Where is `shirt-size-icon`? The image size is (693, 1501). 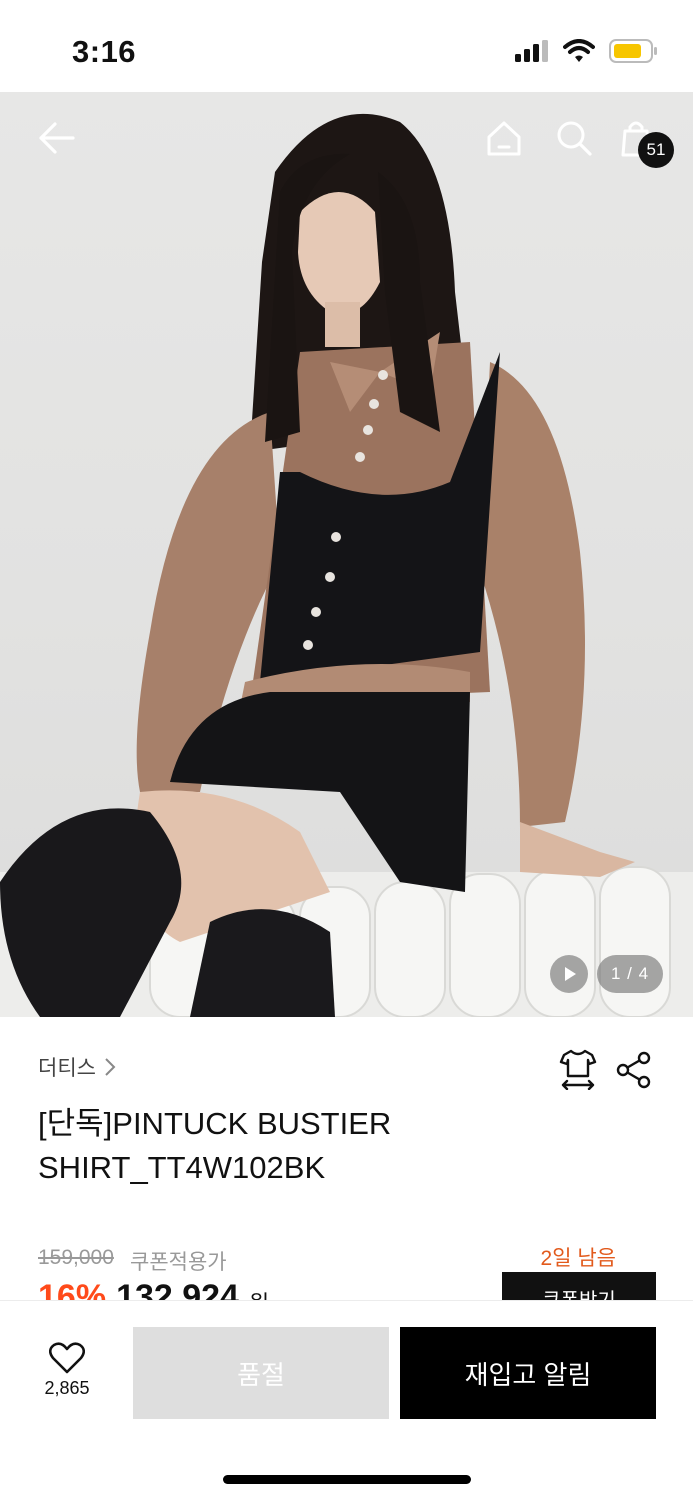 shirt-size-icon is located at coordinates (578, 1070).